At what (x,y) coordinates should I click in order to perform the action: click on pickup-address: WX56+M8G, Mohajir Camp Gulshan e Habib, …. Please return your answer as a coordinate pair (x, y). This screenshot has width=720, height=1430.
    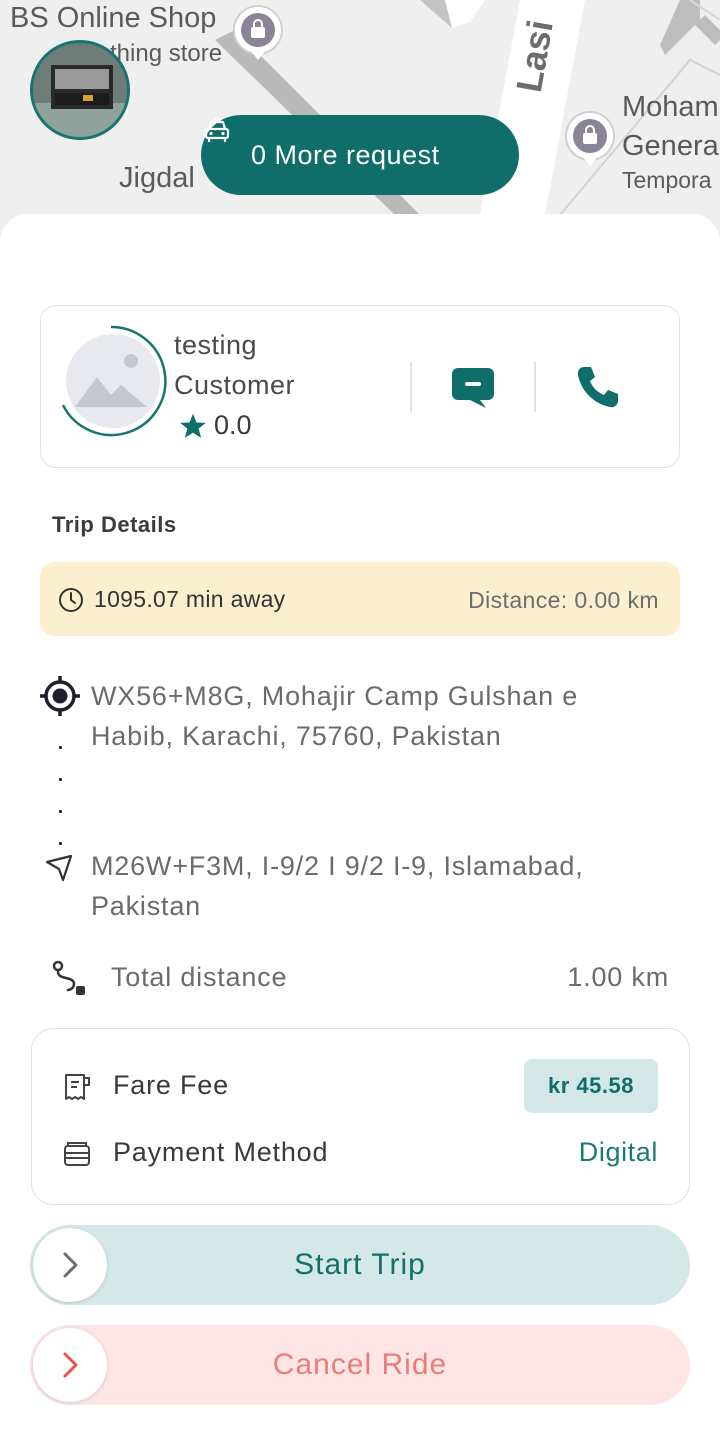
    Looking at the image, I should click on (335, 716).